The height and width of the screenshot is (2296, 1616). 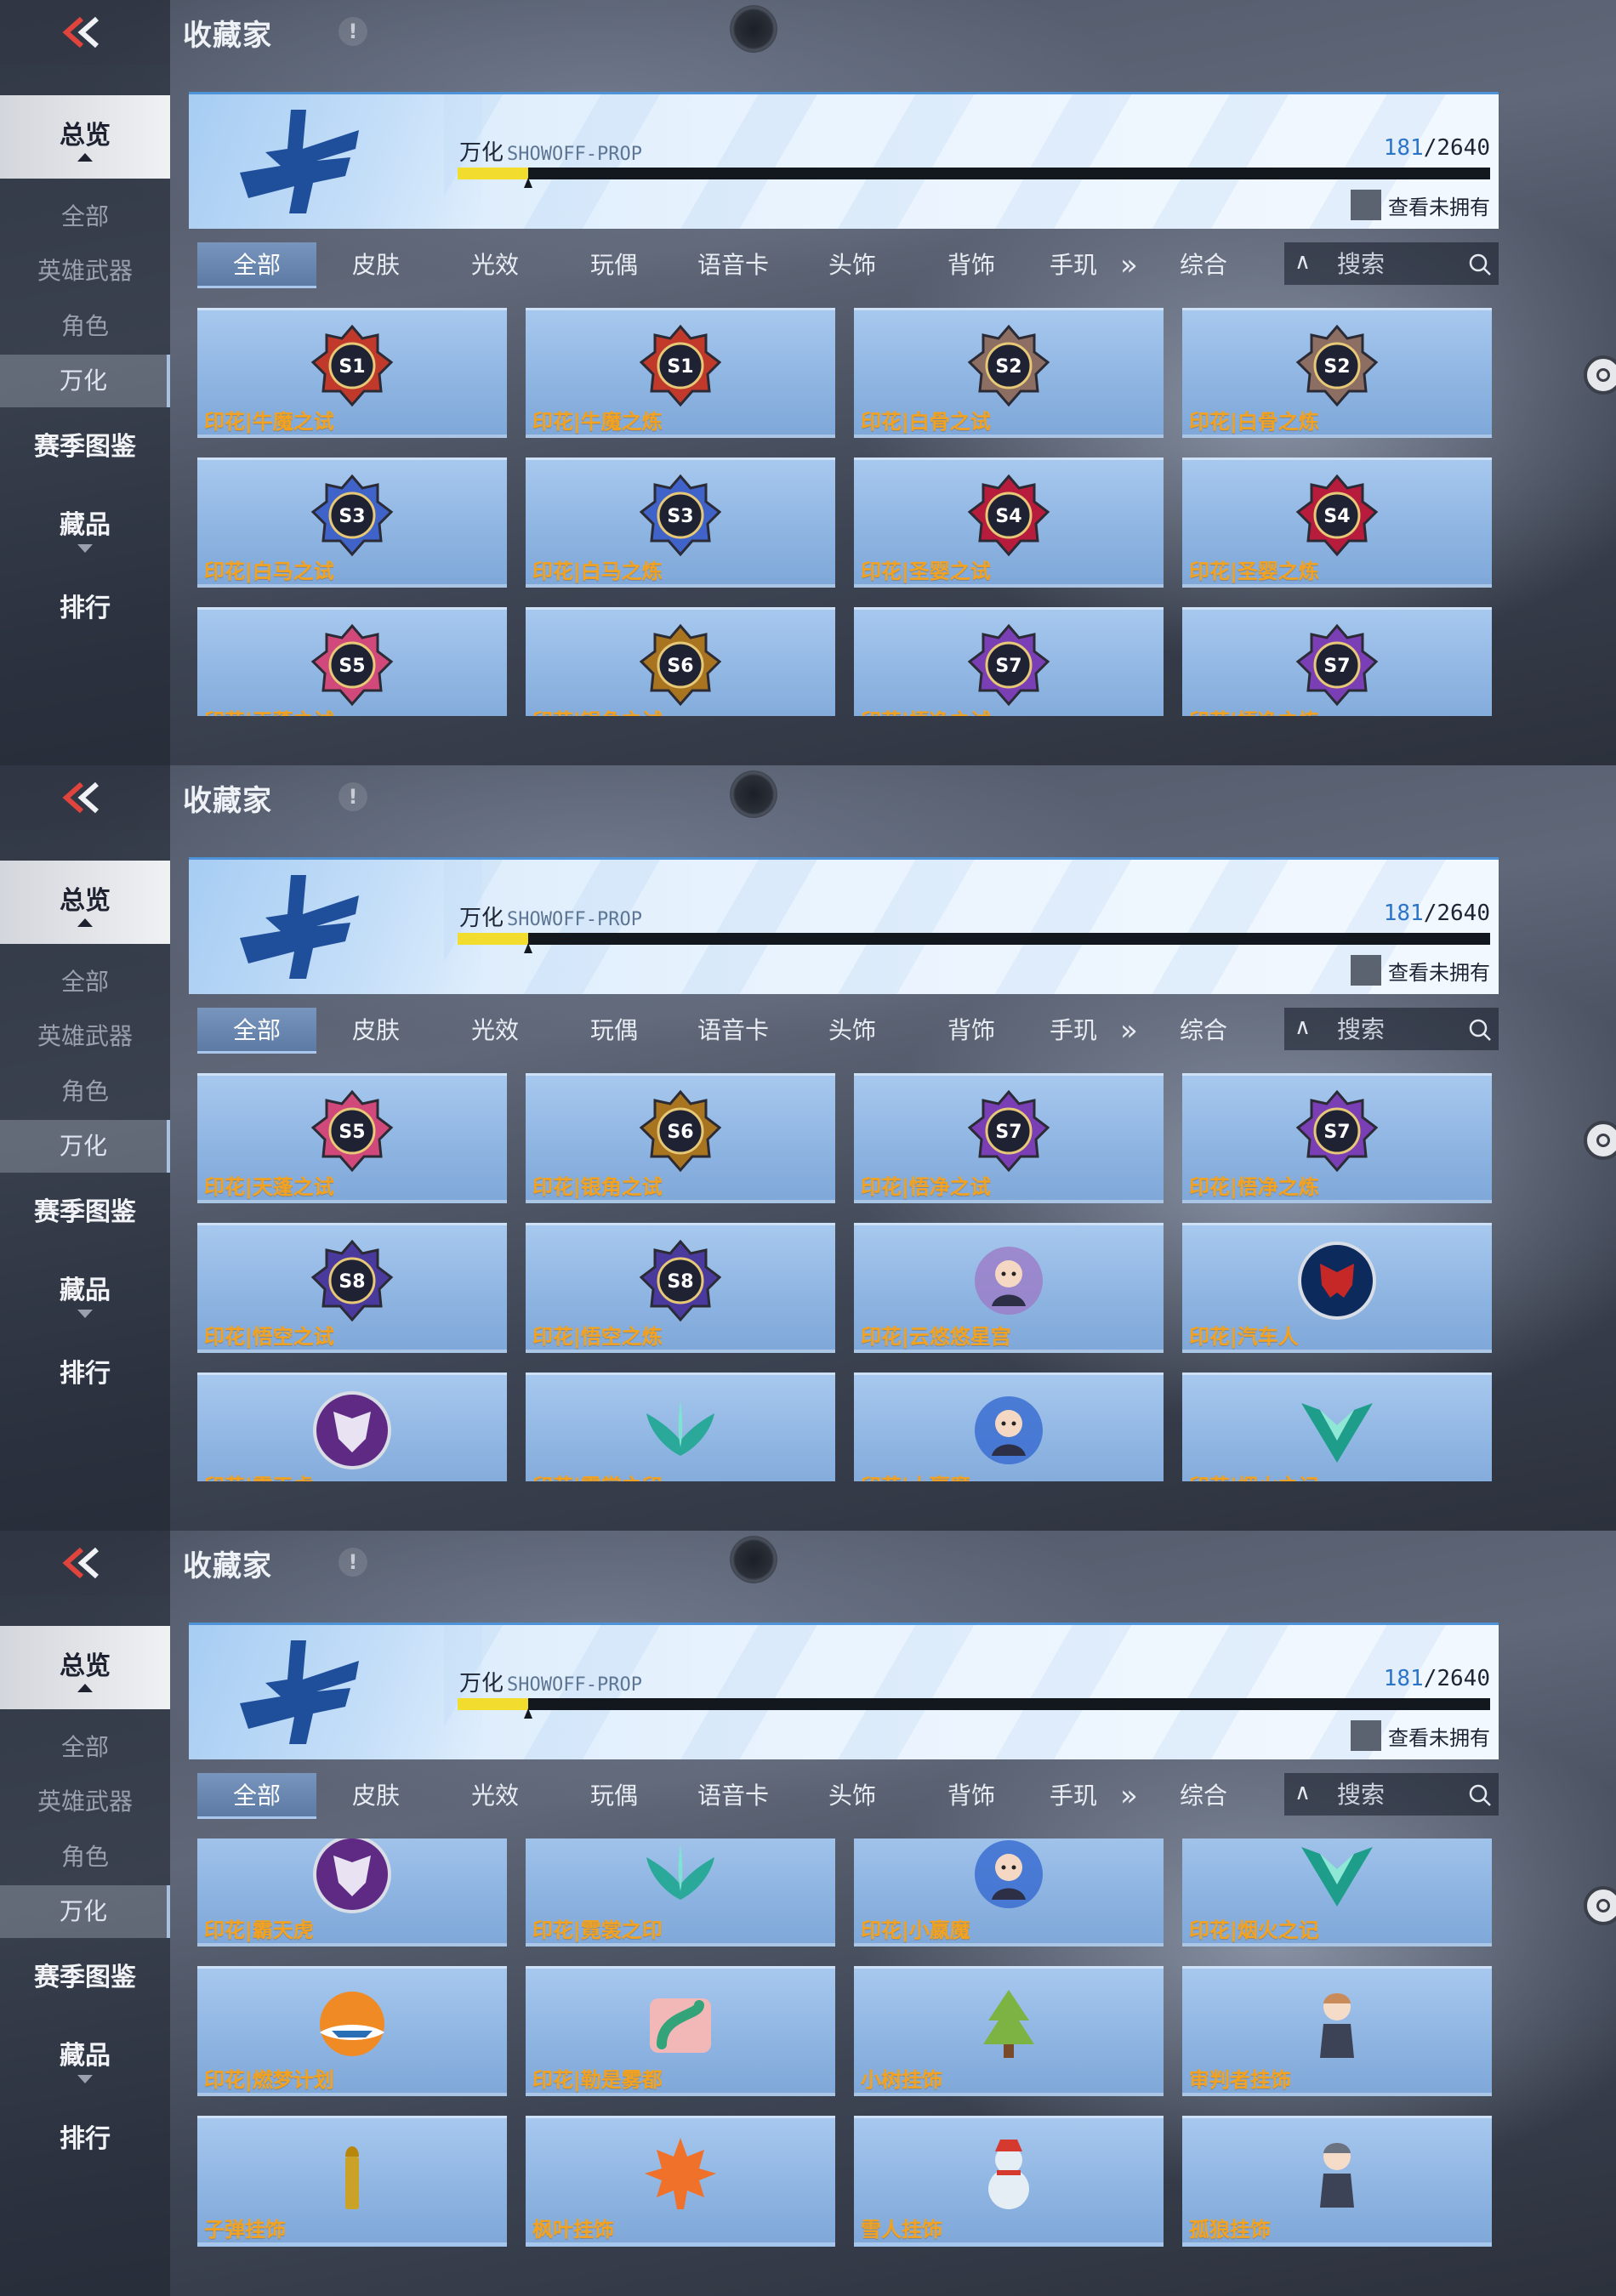 I want to click on collection-item-card: S3 印花|白马之试, so click(x=352, y=522).